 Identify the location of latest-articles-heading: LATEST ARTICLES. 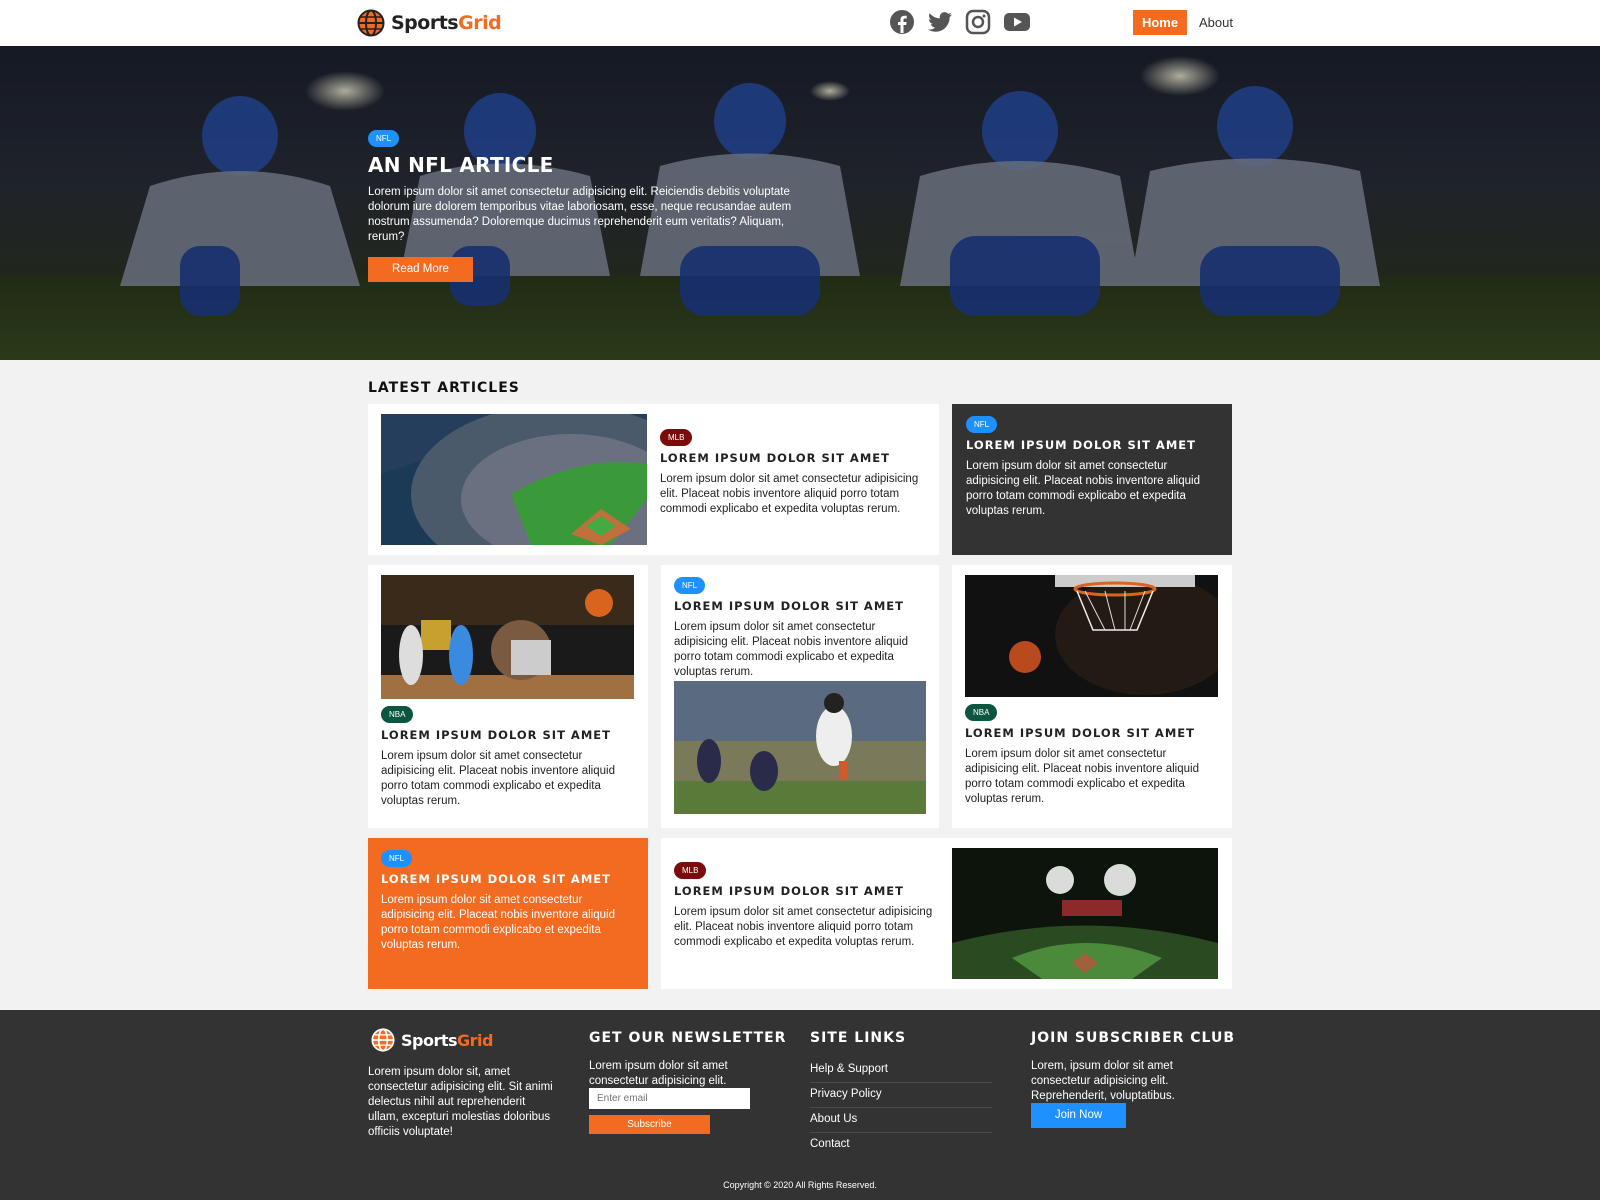
(444, 388).